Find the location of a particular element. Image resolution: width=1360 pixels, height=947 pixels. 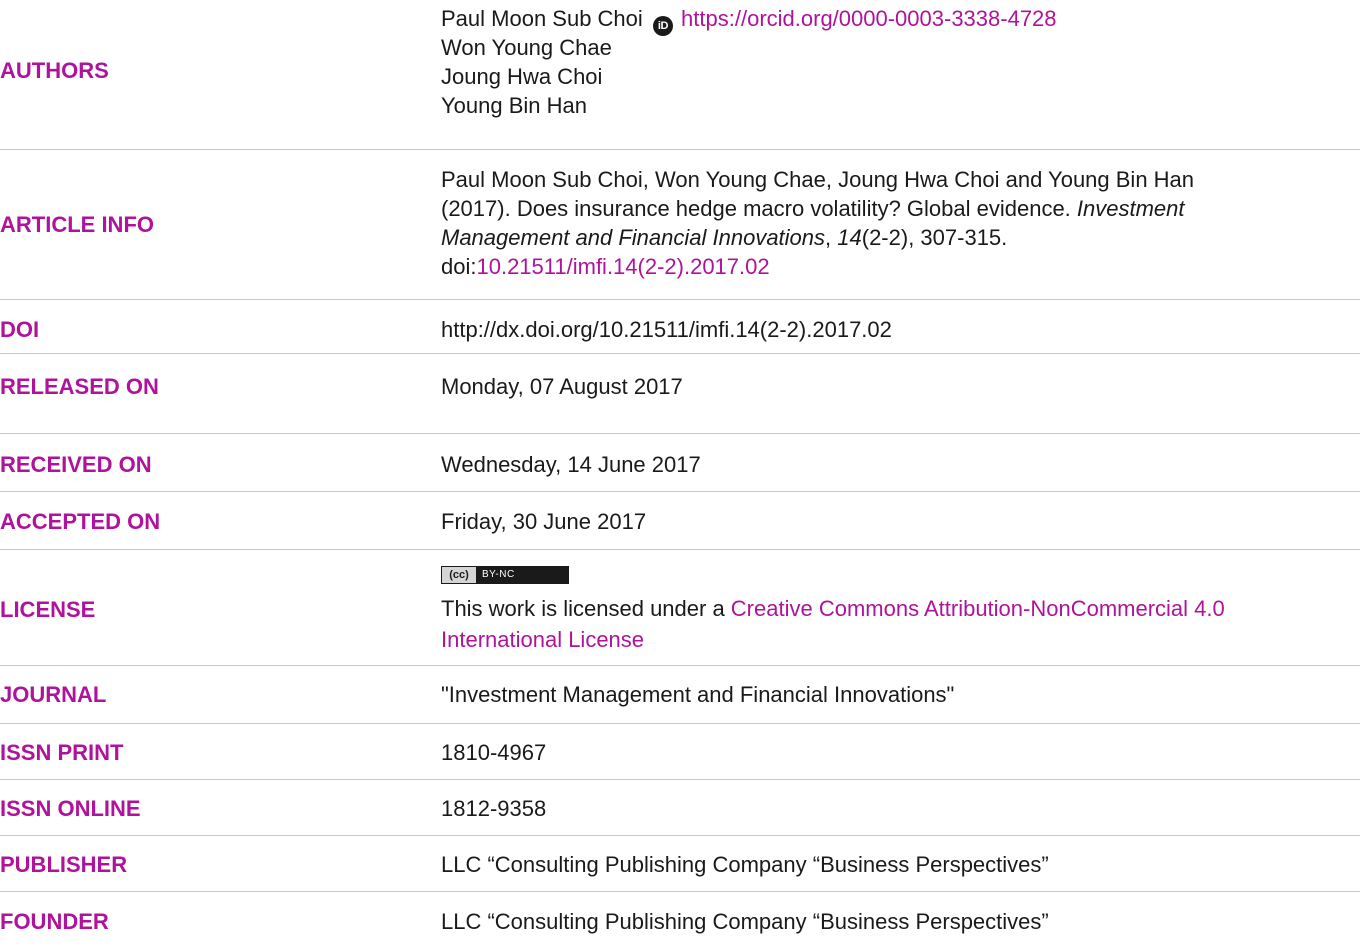

author-name: Paul Moon Sub Choi is located at coordinates (542, 18).